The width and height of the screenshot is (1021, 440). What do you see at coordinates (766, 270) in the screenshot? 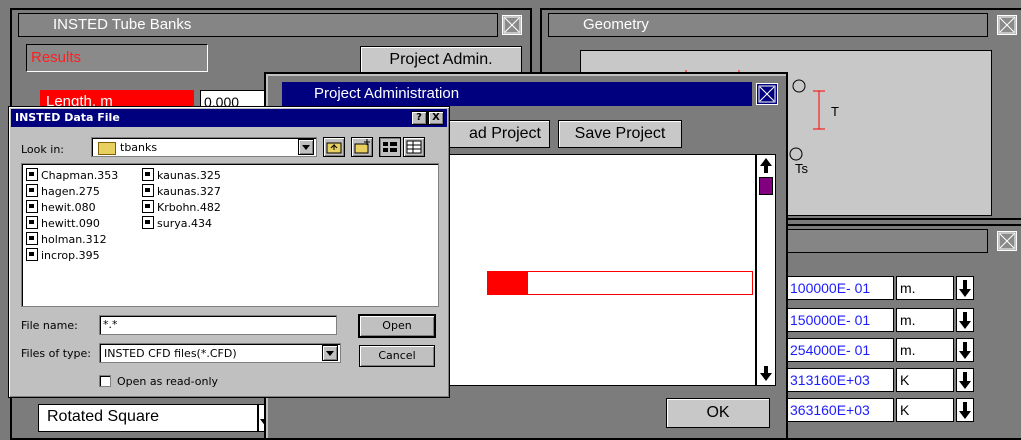
I see `project-list-scrollbar` at bounding box center [766, 270].